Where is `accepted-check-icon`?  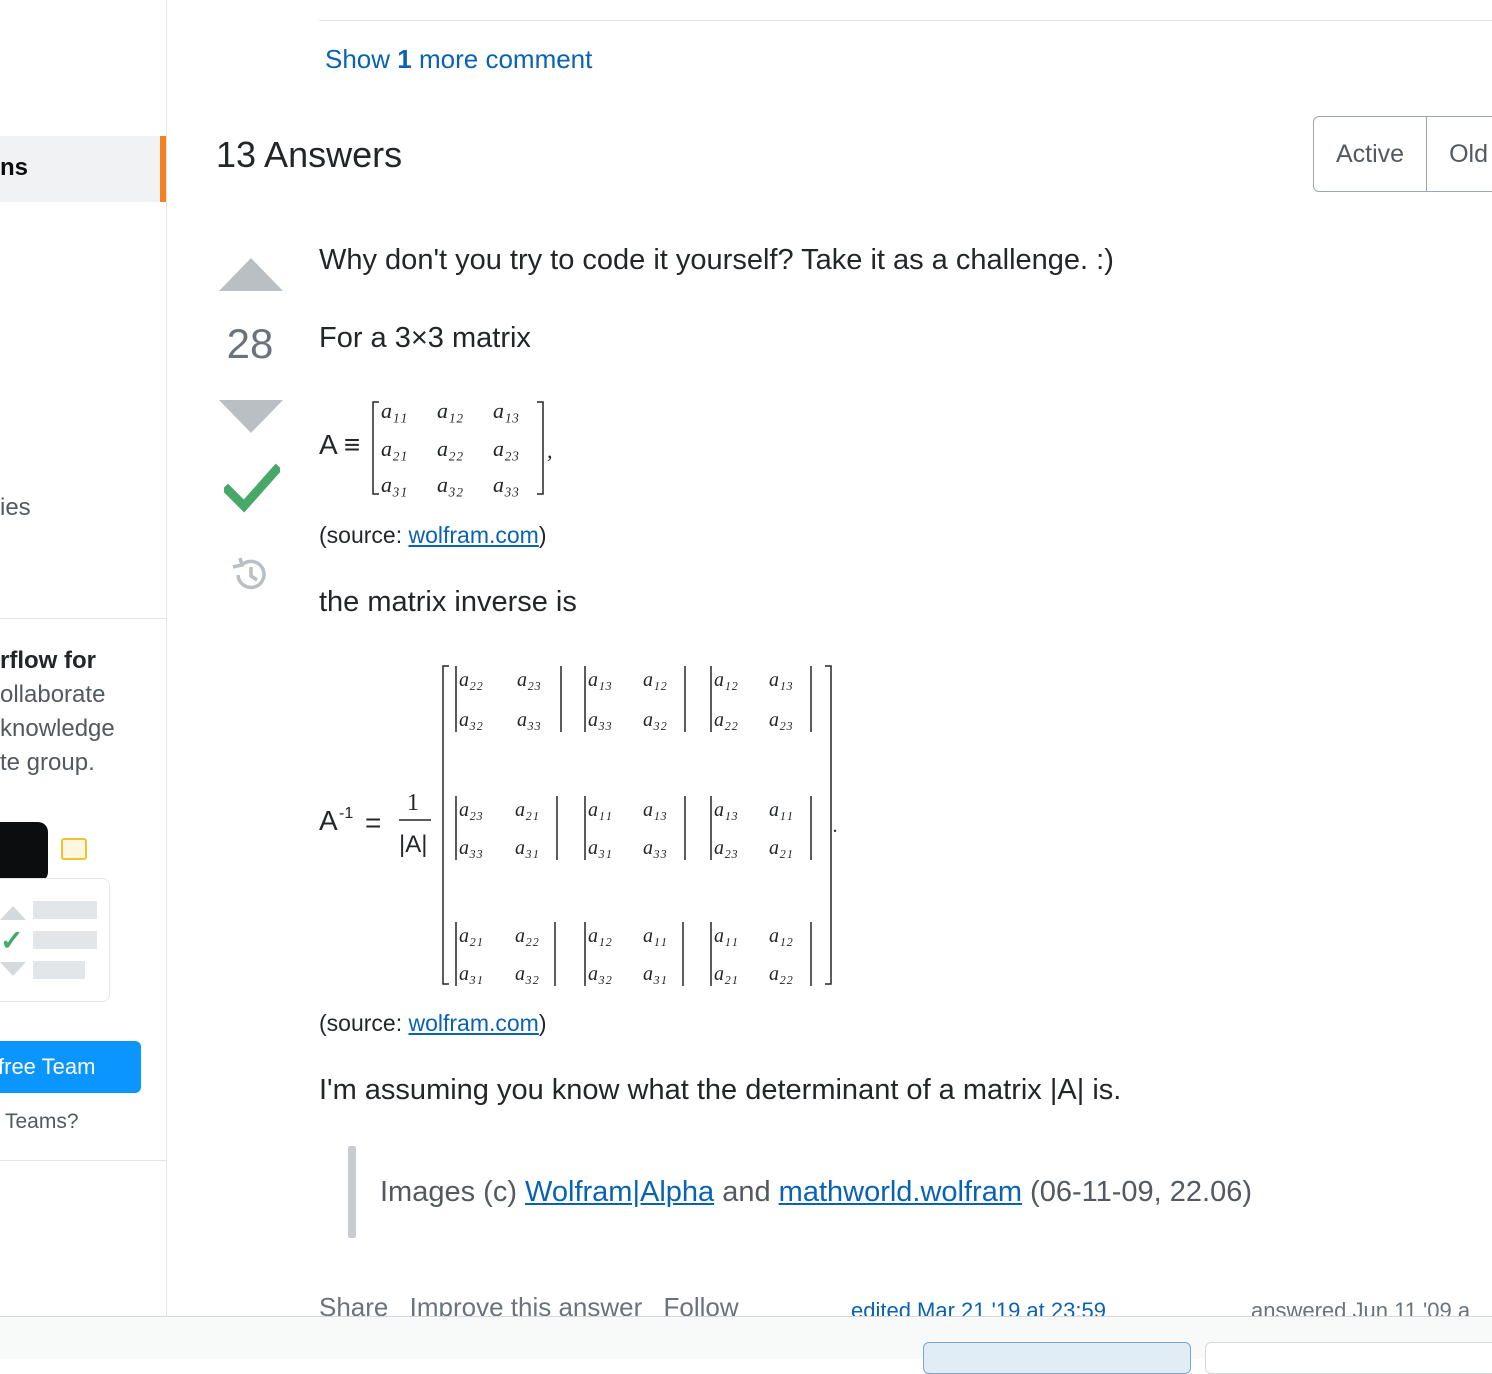 accepted-check-icon is located at coordinates (252, 488).